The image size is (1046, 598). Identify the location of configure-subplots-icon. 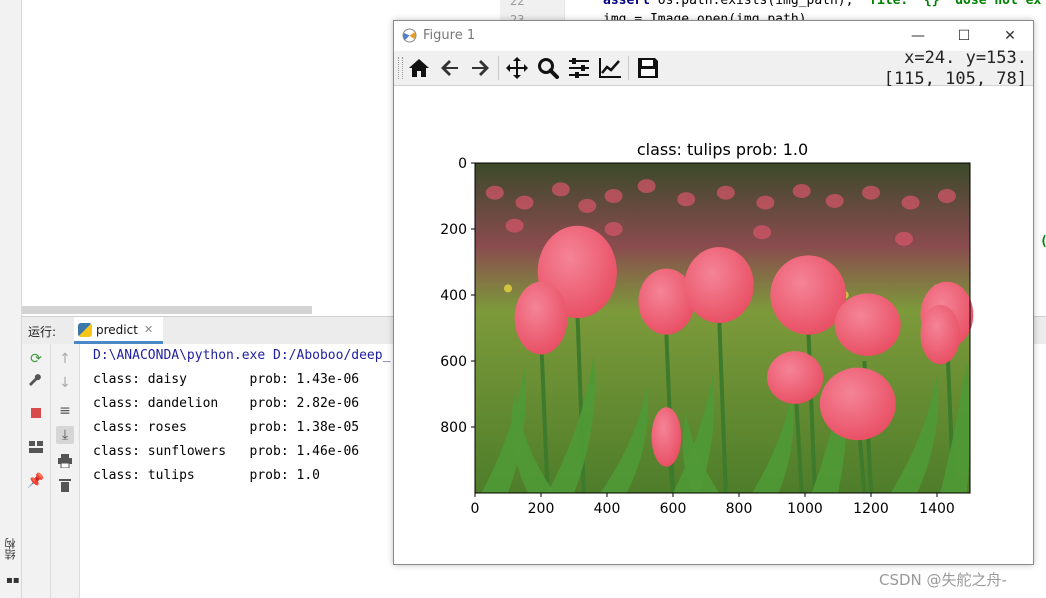
(579, 68).